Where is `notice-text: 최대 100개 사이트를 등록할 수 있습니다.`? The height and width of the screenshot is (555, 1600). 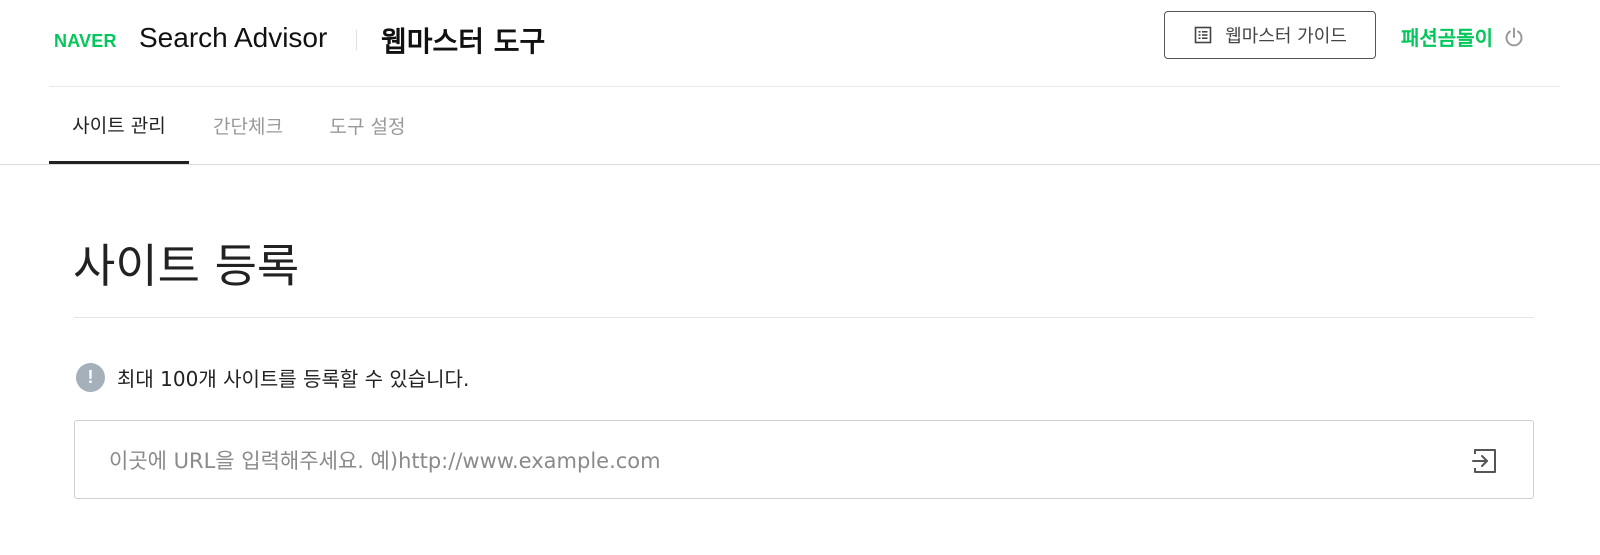
notice-text: 최대 100개 사이트를 등록할 수 있습니다. is located at coordinates (293, 379).